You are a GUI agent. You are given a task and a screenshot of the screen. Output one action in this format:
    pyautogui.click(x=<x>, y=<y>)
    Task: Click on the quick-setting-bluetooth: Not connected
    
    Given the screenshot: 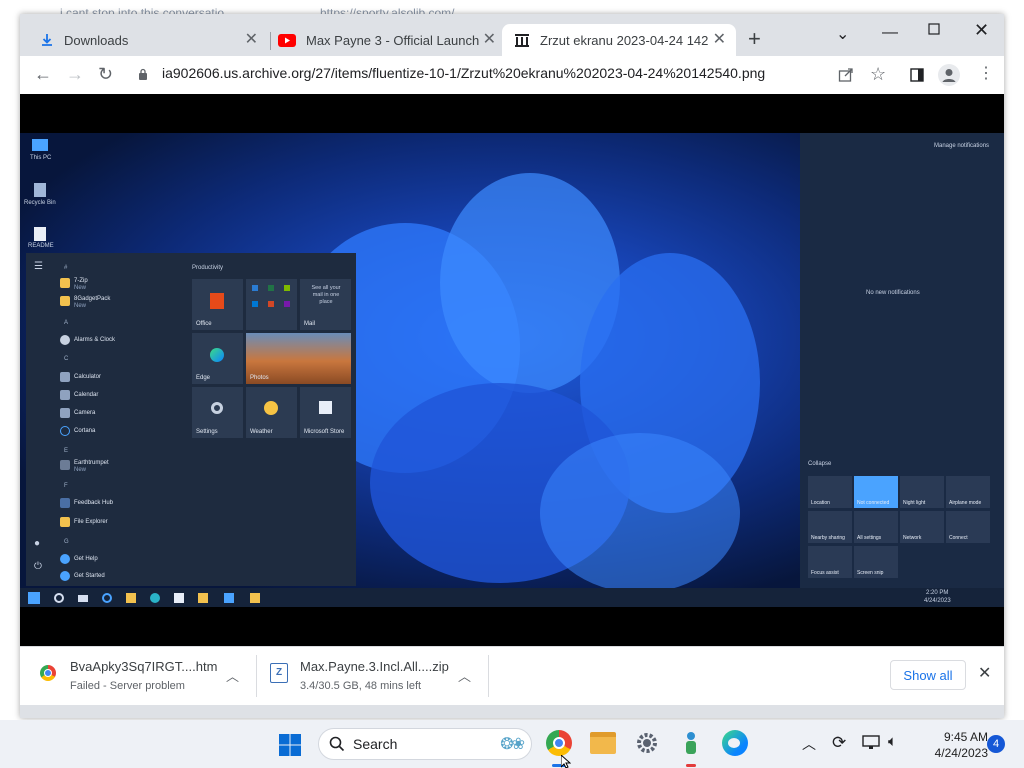 What is the action you would take?
    pyautogui.click(x=876, y=492)
    